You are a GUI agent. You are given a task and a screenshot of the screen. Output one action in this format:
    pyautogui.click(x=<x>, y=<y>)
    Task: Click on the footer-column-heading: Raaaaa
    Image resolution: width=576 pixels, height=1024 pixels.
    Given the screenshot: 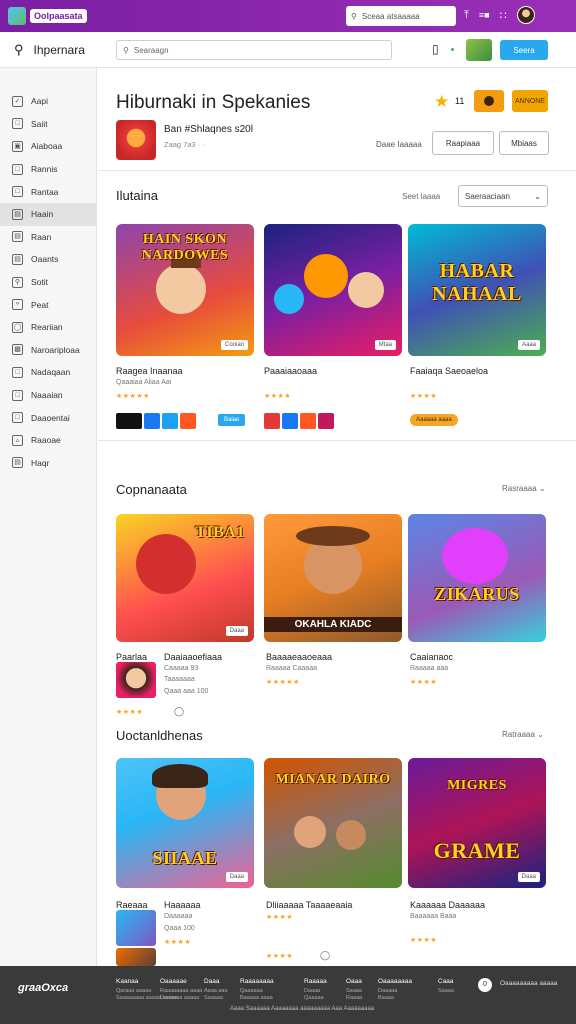 What is the action you would take?
    pyautogui.click(x=315, y=981)
    